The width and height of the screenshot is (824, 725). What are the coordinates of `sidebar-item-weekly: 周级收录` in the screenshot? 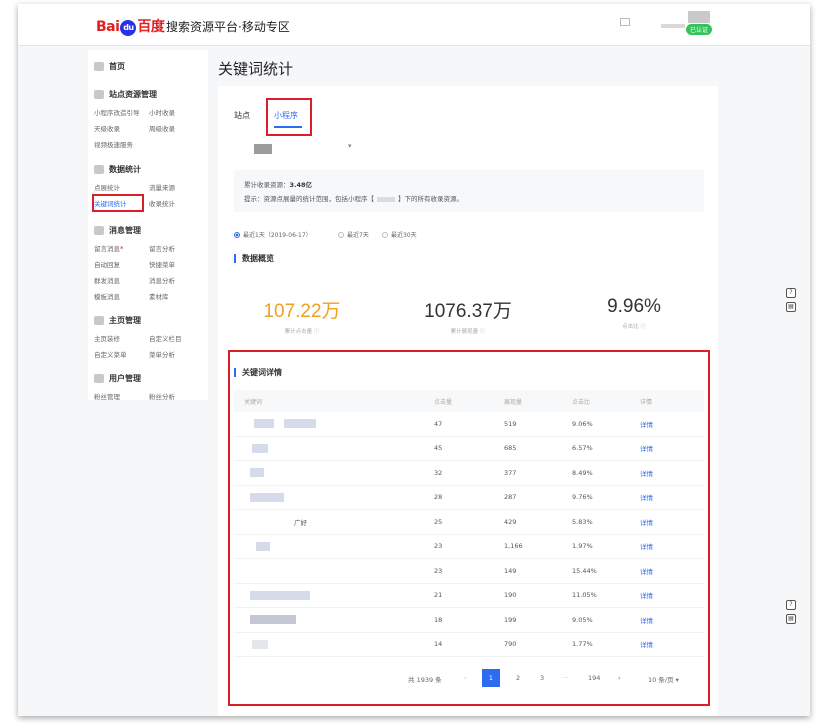 It's located at (176, 128).